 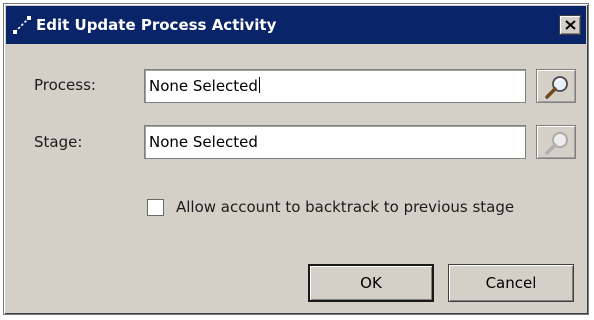 What do you see at coordinates (371, 283) in the screenshot?
I see `ok-button: OK` at bounding box center [371, 283].